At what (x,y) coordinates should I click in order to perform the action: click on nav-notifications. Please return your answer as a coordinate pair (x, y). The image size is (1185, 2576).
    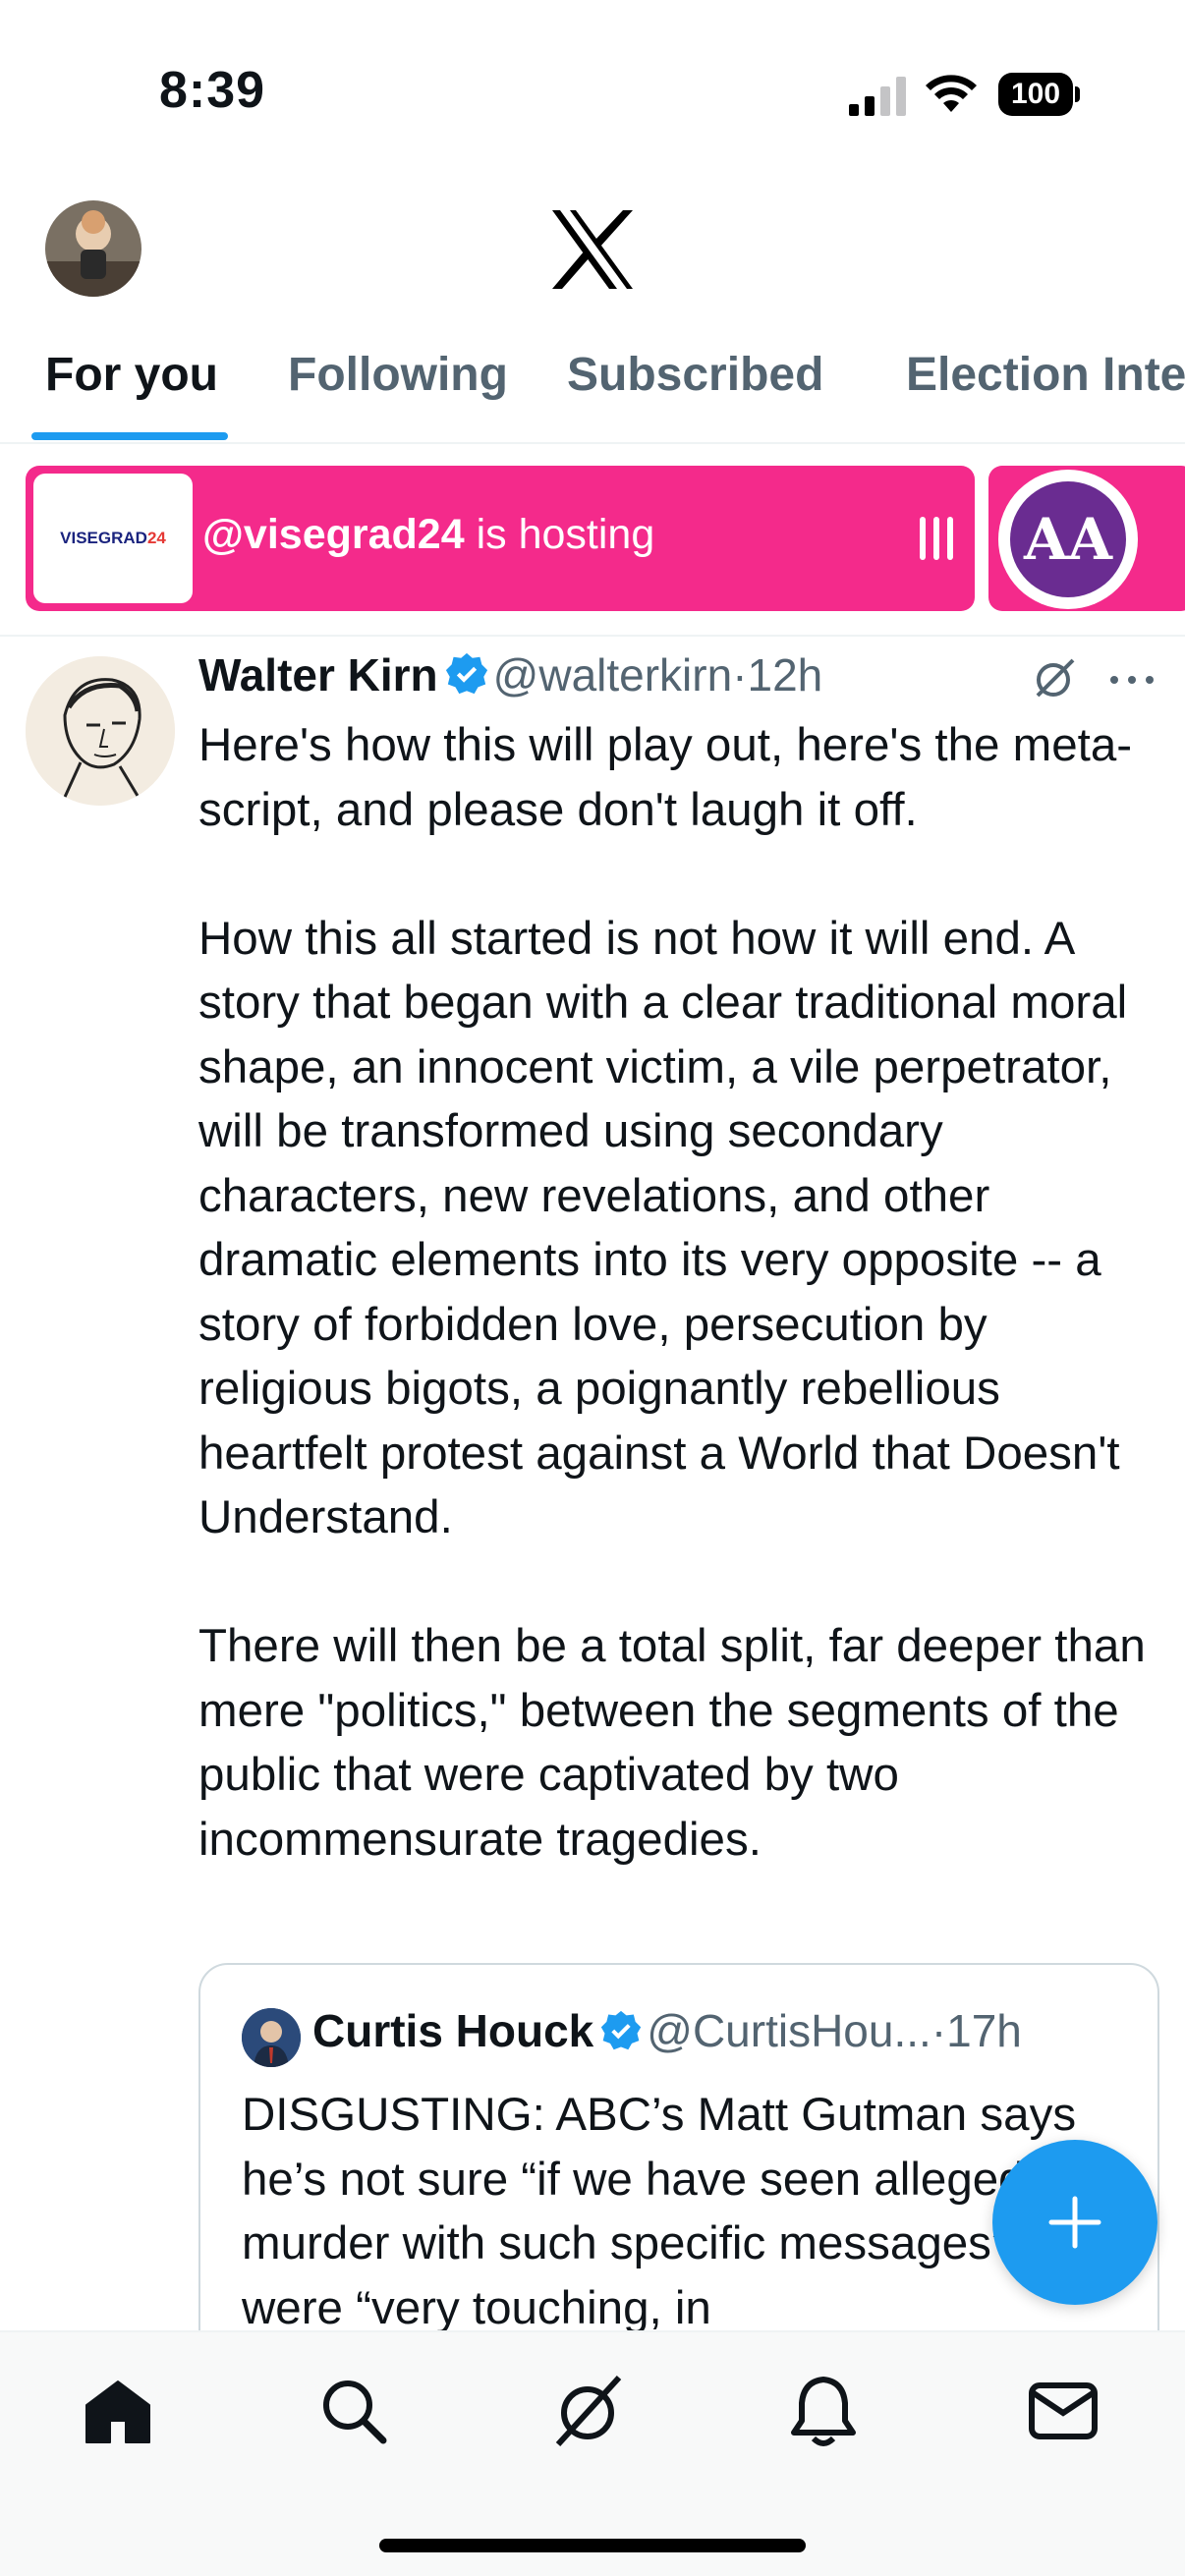
    Looking at the image, I should click on (823, 2411).